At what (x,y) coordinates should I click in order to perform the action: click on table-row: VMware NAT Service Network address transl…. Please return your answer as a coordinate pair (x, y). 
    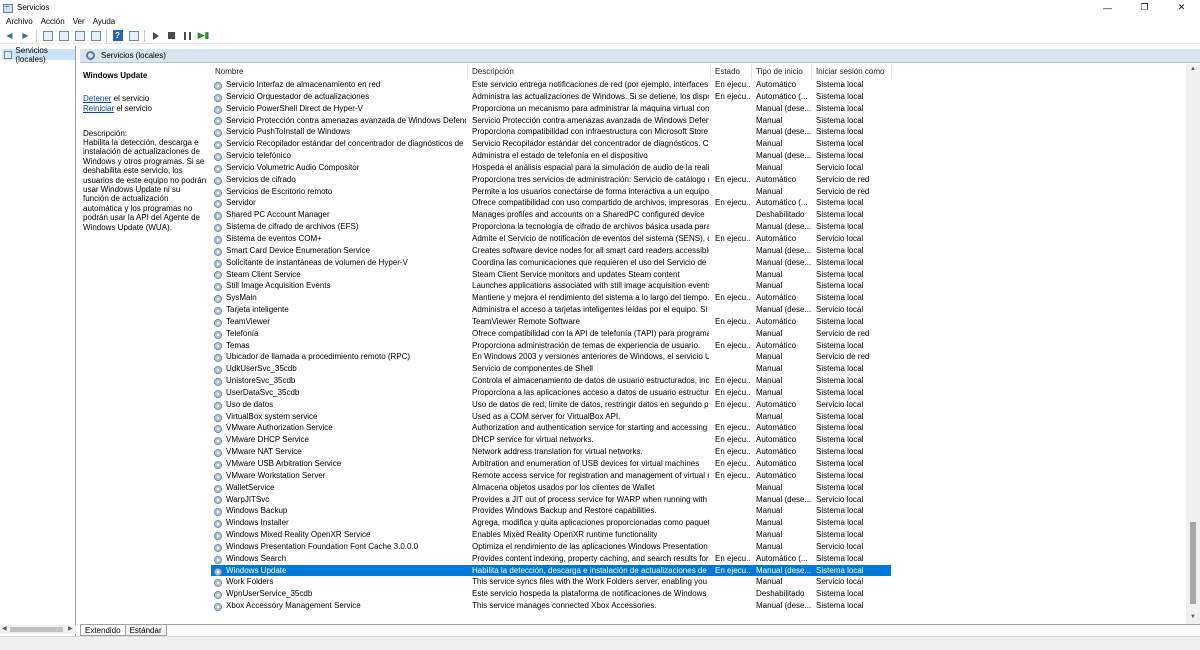
    Looking at the image, I should click on (551, 452).